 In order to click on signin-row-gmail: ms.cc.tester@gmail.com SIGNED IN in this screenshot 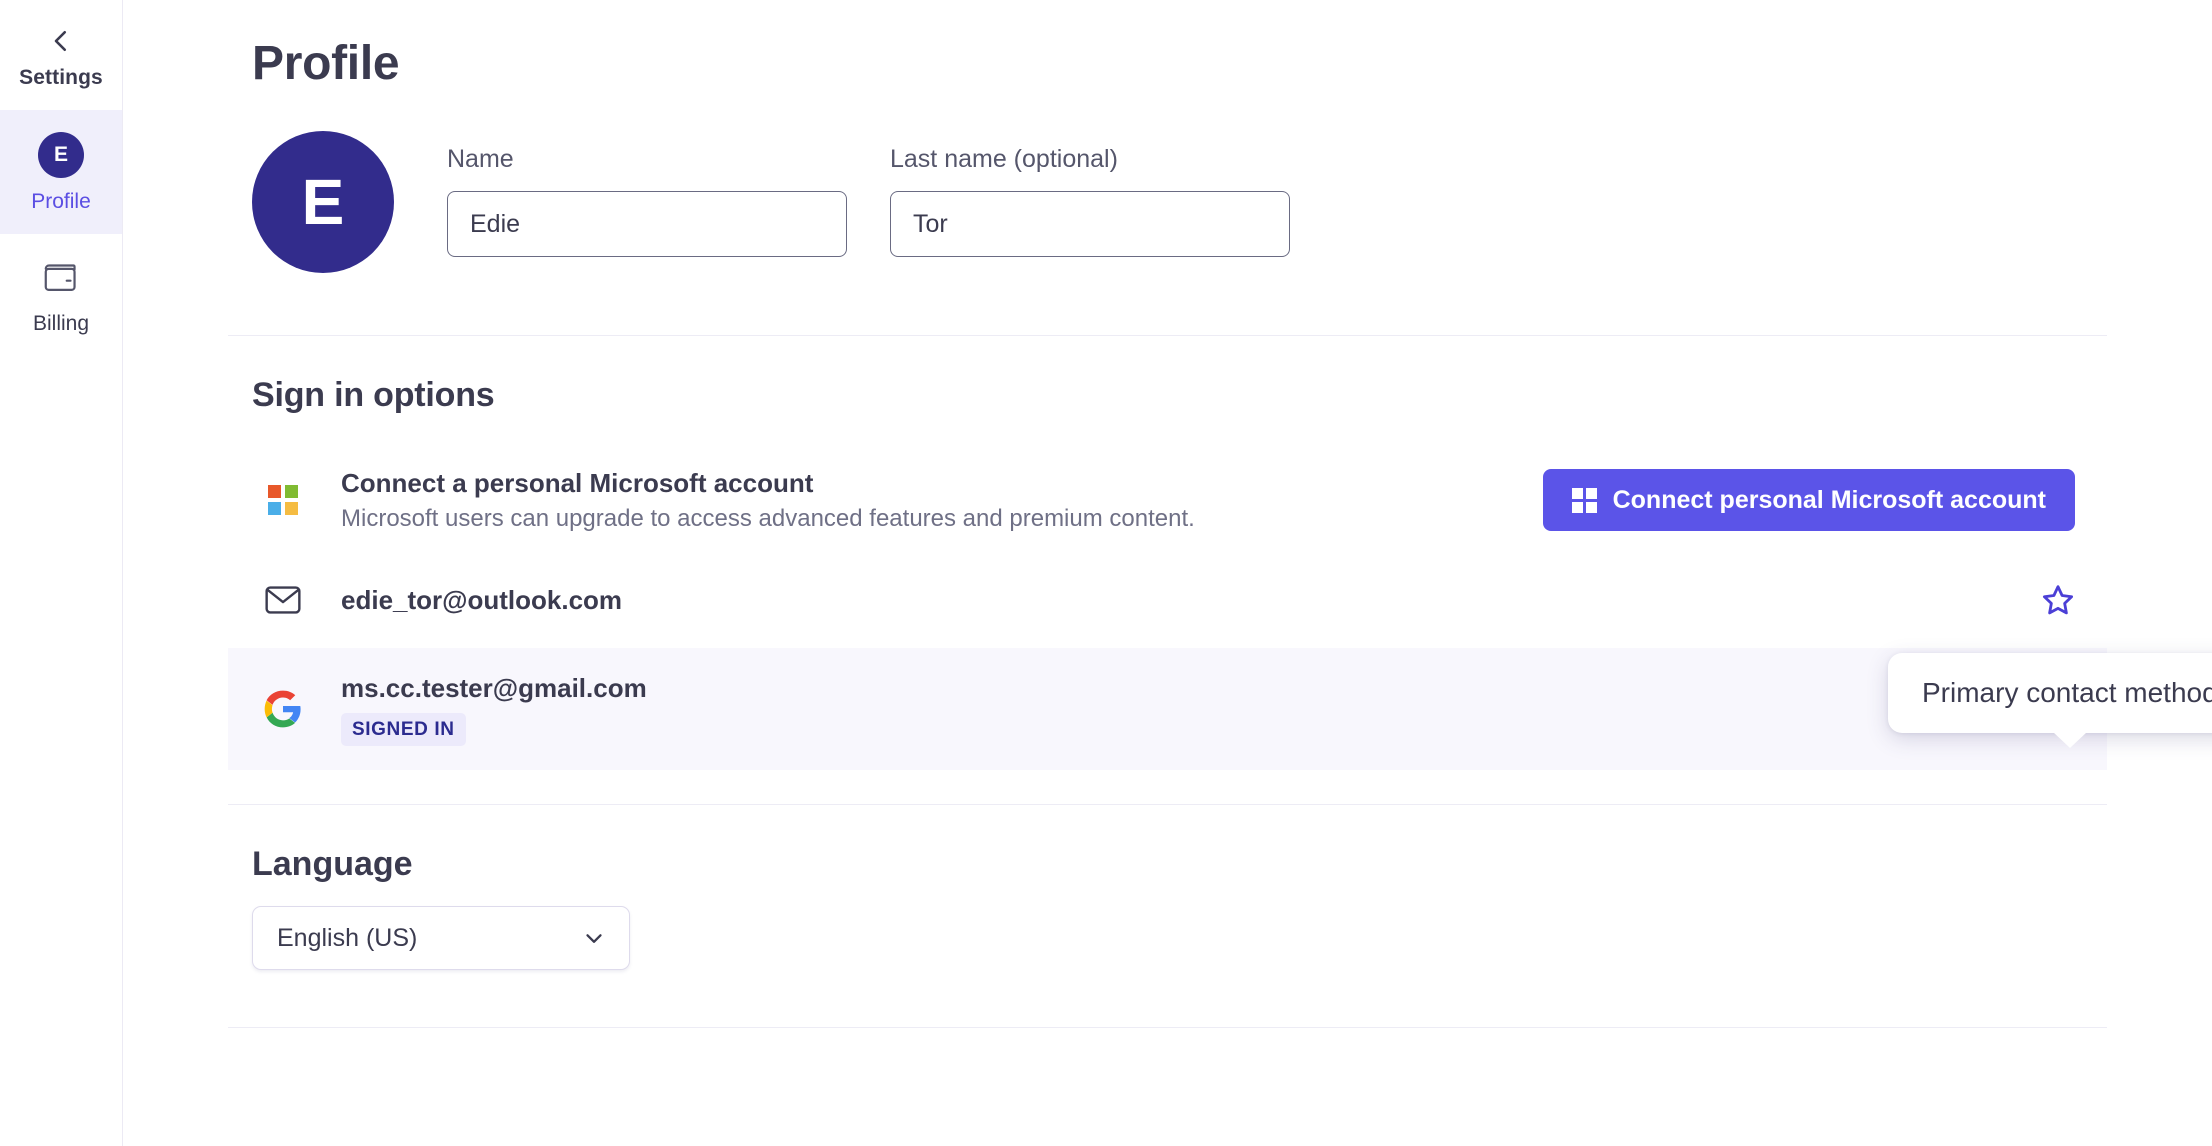, I will do `click(1167, 709)`.